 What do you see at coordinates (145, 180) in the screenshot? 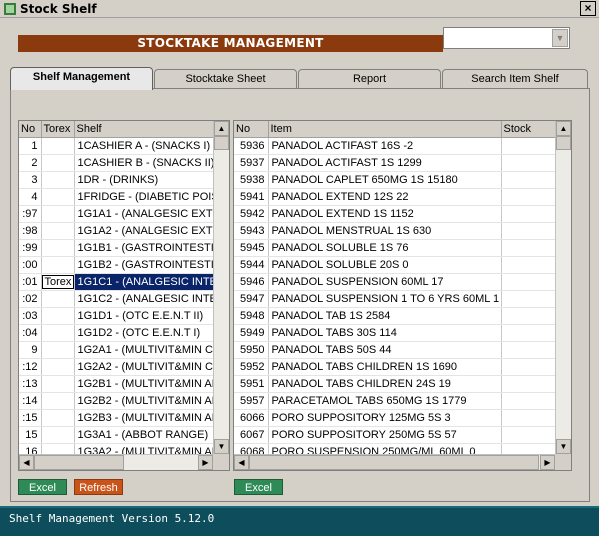
I see `cell-shelf: 1DR - (DRINKS)` at bounding box center [145, 180].